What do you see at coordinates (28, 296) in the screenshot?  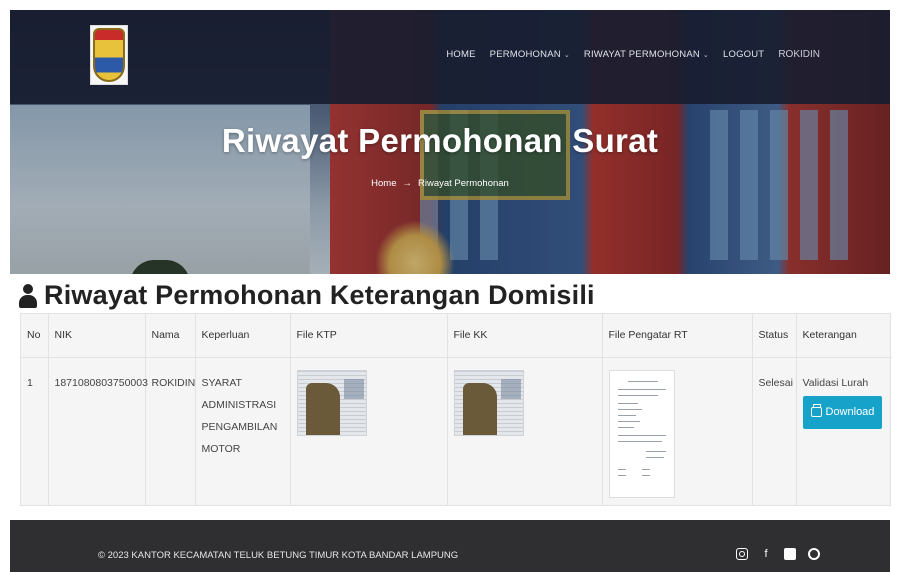 I see `user-icon` at bounding box center [28, 296].